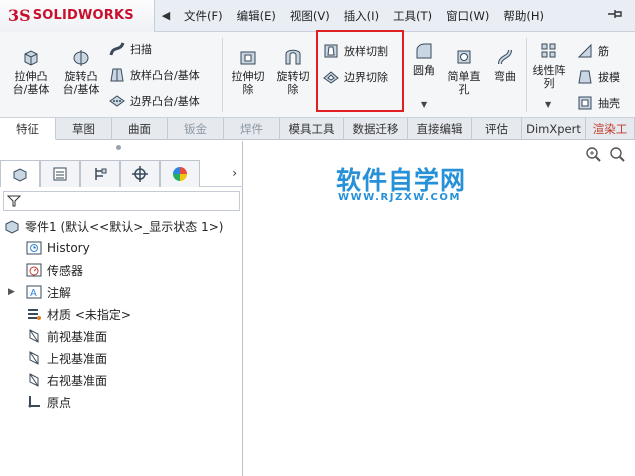 This screenshot has width=635, height=476. I want to click on tab-sketch: 草图, so click(84, 129).